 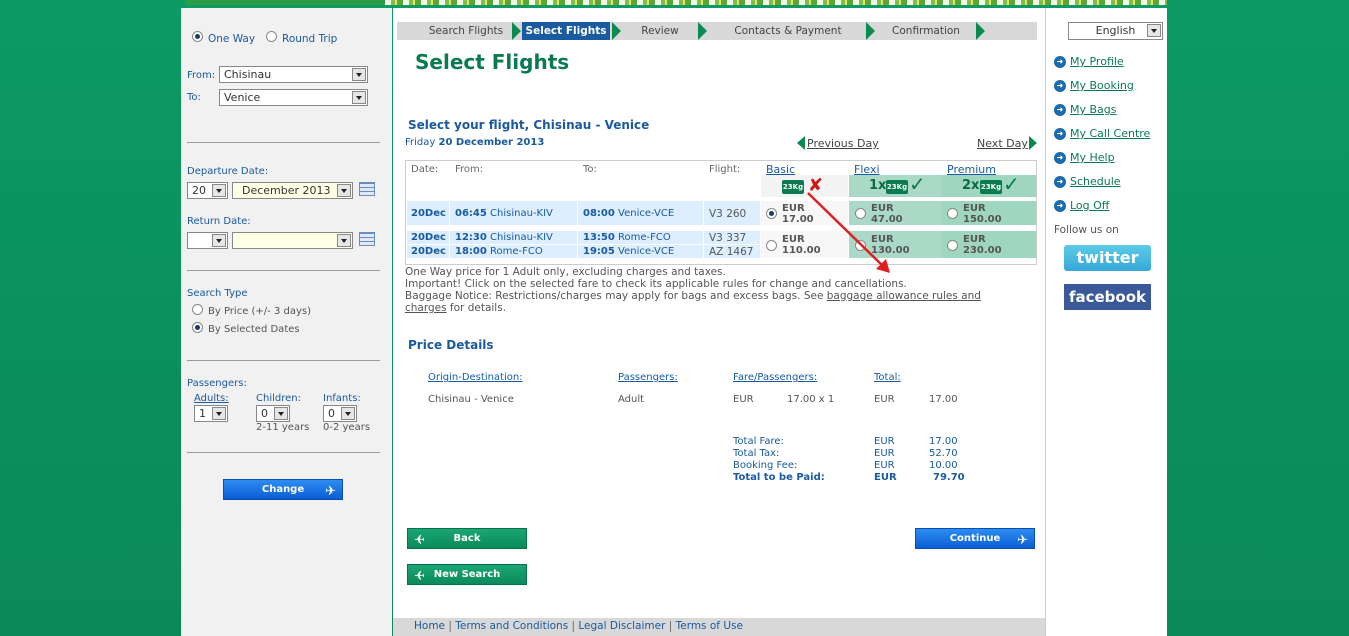 I want to click on date-value: 20 December 2013, so click(x=491, y=142).